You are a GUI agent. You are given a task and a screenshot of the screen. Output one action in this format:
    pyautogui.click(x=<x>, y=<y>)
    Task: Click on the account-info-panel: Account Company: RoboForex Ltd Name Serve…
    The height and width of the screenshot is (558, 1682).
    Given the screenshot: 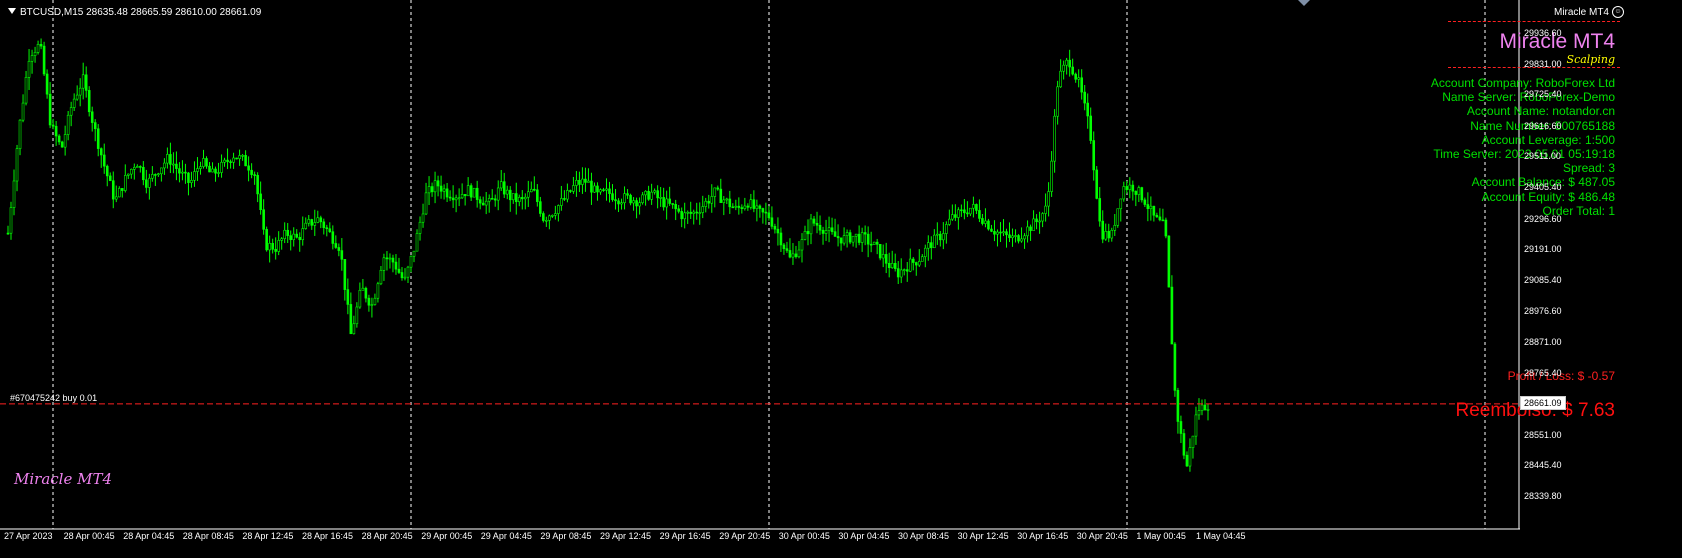 What is the action you would take?
    pyautogui.click(x=1523, y=147)
    